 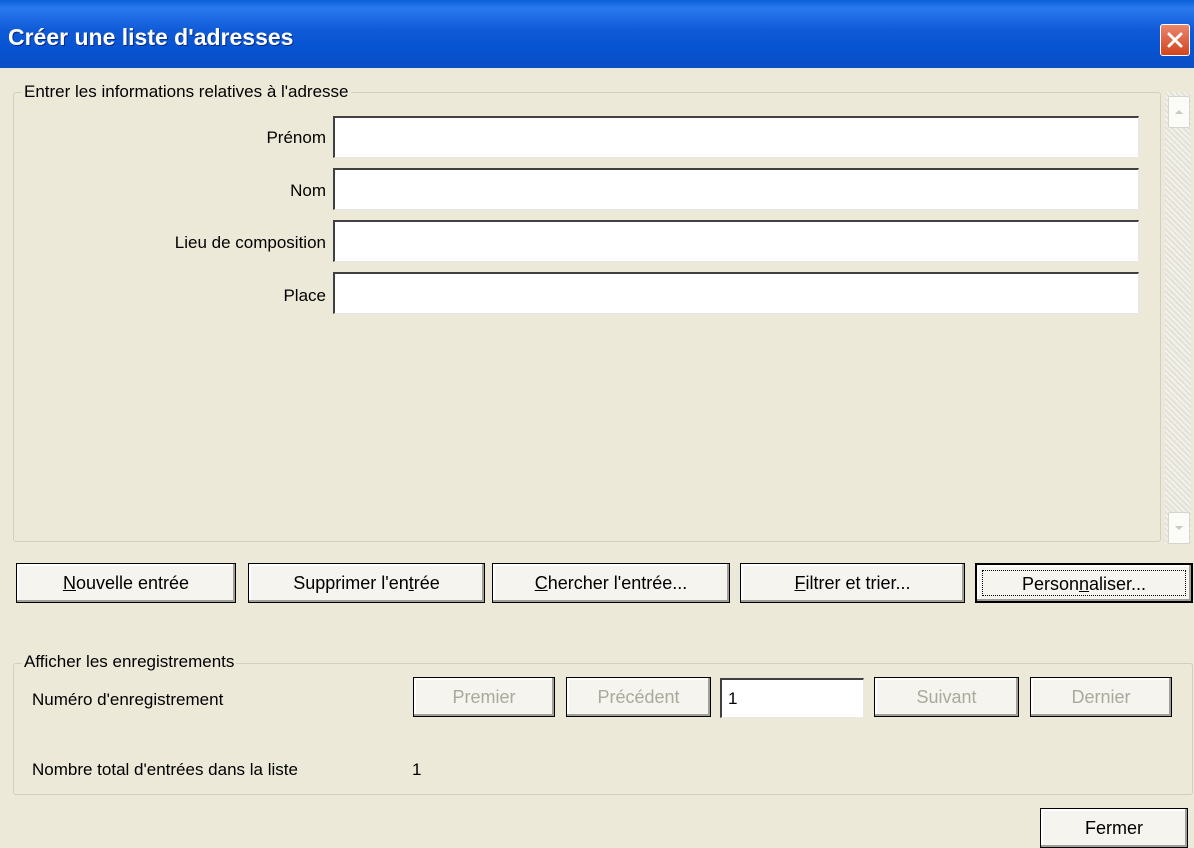 What do you see at coordinates (128, 699) in the screenshot?
I see `record-number-label: Numéro d'enregistrement` at bounding box center [128, 699].